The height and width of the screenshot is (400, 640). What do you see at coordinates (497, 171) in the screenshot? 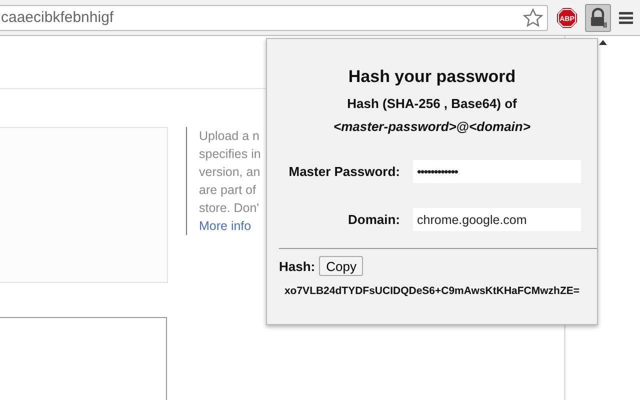
I see `password-field: ••••••••••••` at bounding box center [497, 171].